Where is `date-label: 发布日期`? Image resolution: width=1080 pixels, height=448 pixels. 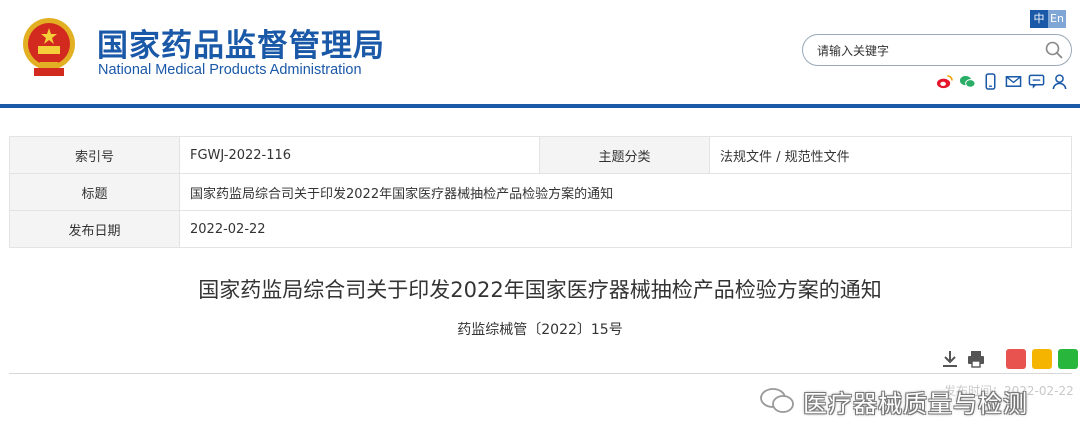 date-label: 发布日期 is located at coordinates (94, 229).